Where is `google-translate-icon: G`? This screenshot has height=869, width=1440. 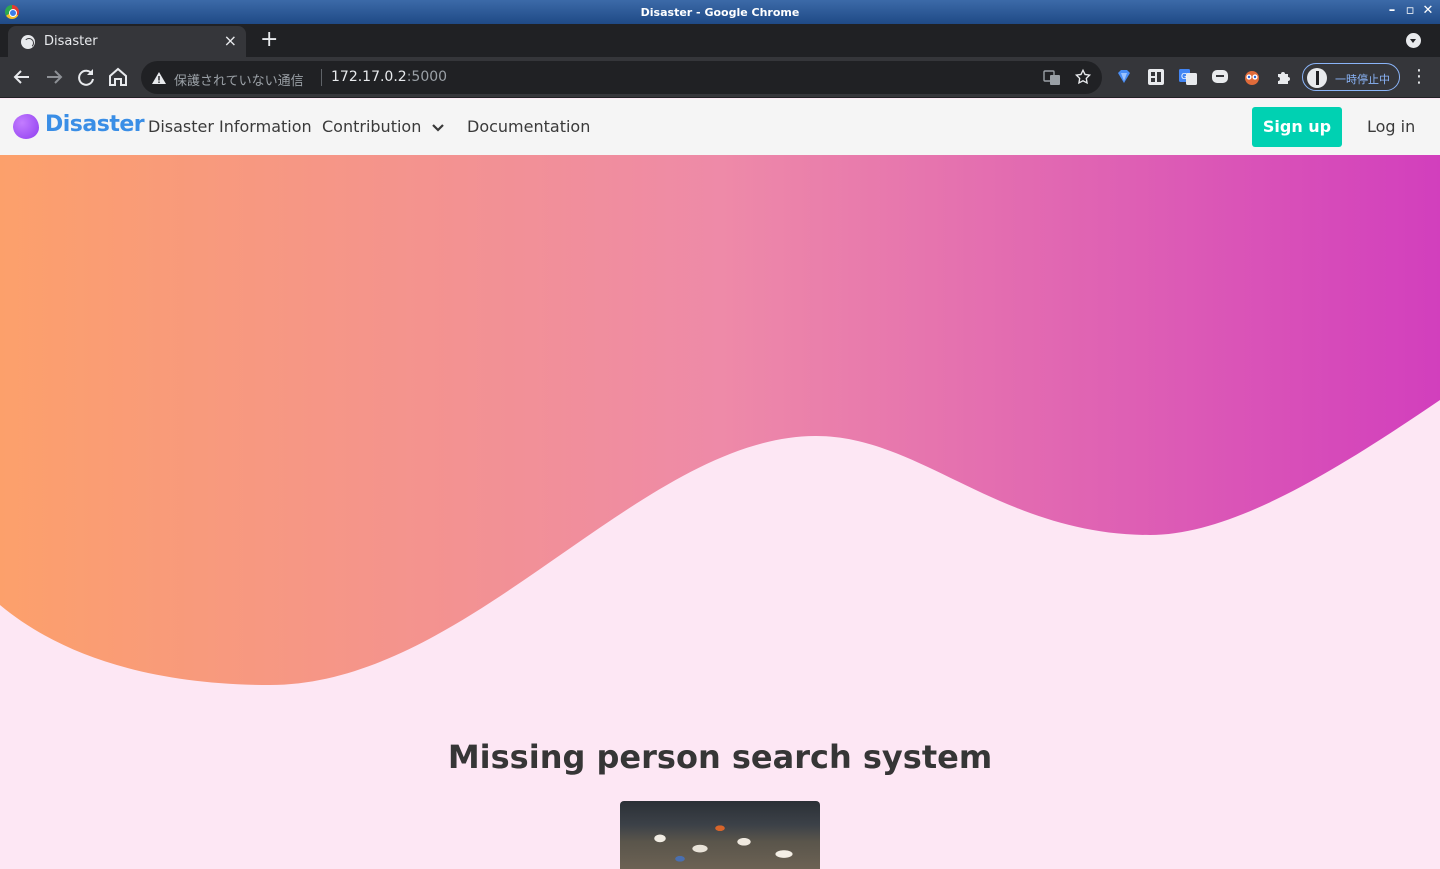
google-translate-icon: G is located at coordinates (1188, 77).